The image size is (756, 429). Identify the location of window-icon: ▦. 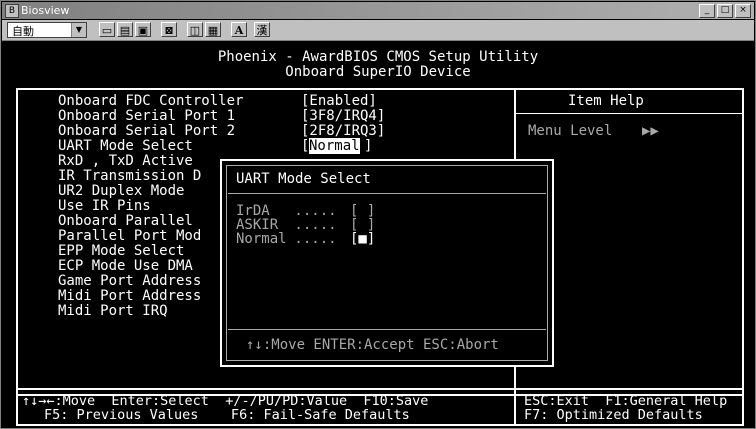
(213, 29).